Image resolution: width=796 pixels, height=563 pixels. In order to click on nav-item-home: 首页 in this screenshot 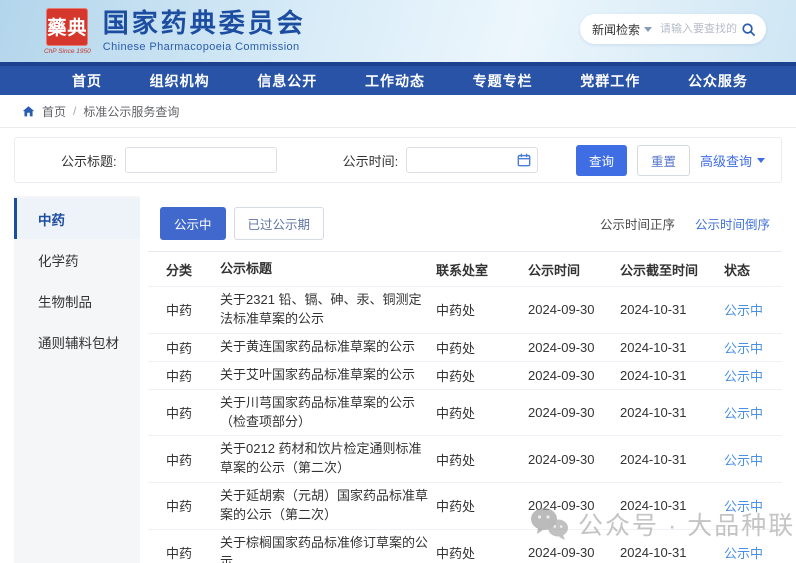, I will do `click(87, 81)`.